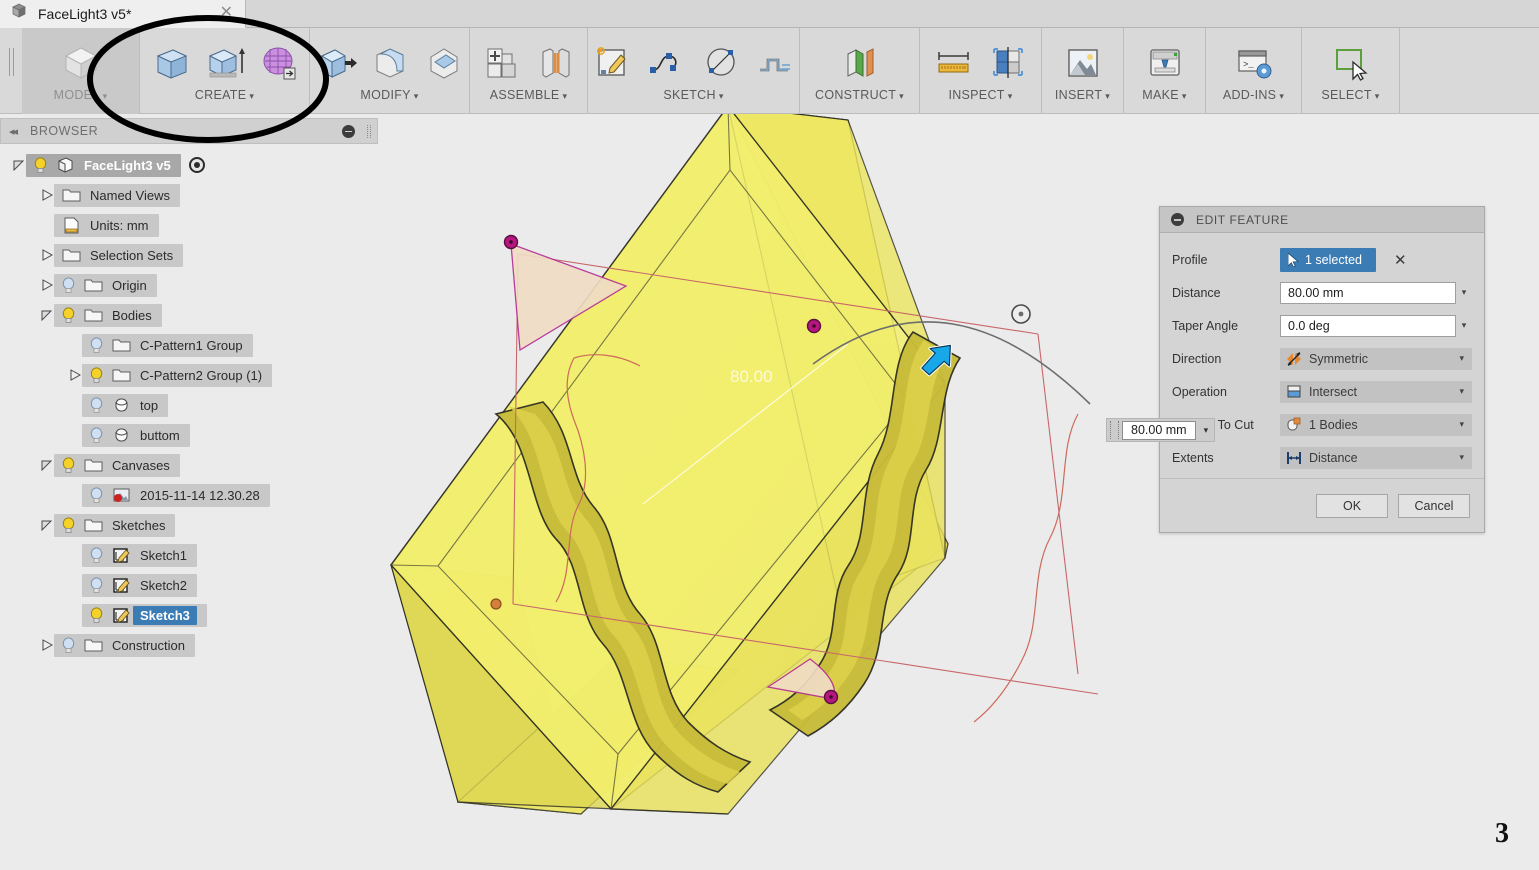 This screenshot has width=1539, height=870. What do you see at coordinates (1083, 63) in the screenshot?
I see `insert-canvas-icon` at bounding box center [1083, 63].